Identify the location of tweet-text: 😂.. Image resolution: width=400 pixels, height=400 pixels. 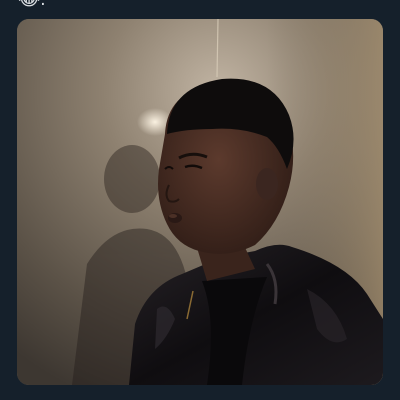
(31, 5).